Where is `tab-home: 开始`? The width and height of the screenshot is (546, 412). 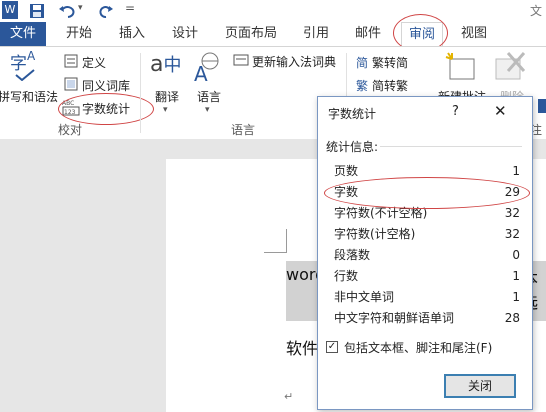
tab-home: 开始 is located at coordinates (79, 34).